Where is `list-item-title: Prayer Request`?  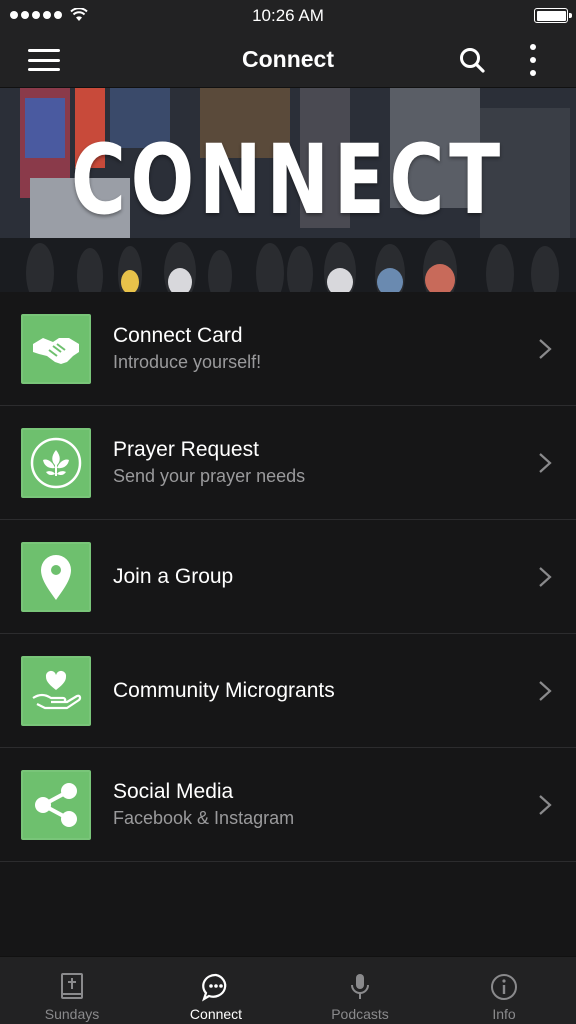
list-item-title: Prayer Request is located at coordinates (186, 449).